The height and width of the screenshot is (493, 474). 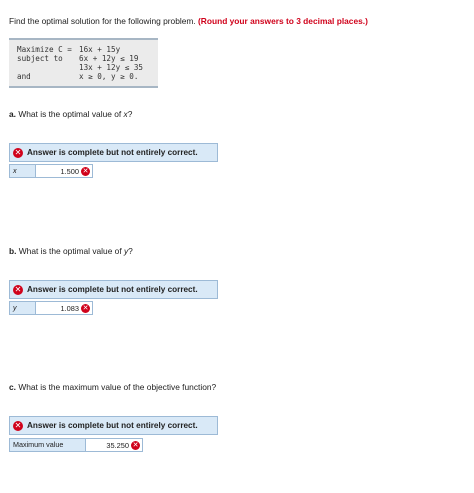 I want to click on question-a-prefix: a., so click(x=12, y=114).